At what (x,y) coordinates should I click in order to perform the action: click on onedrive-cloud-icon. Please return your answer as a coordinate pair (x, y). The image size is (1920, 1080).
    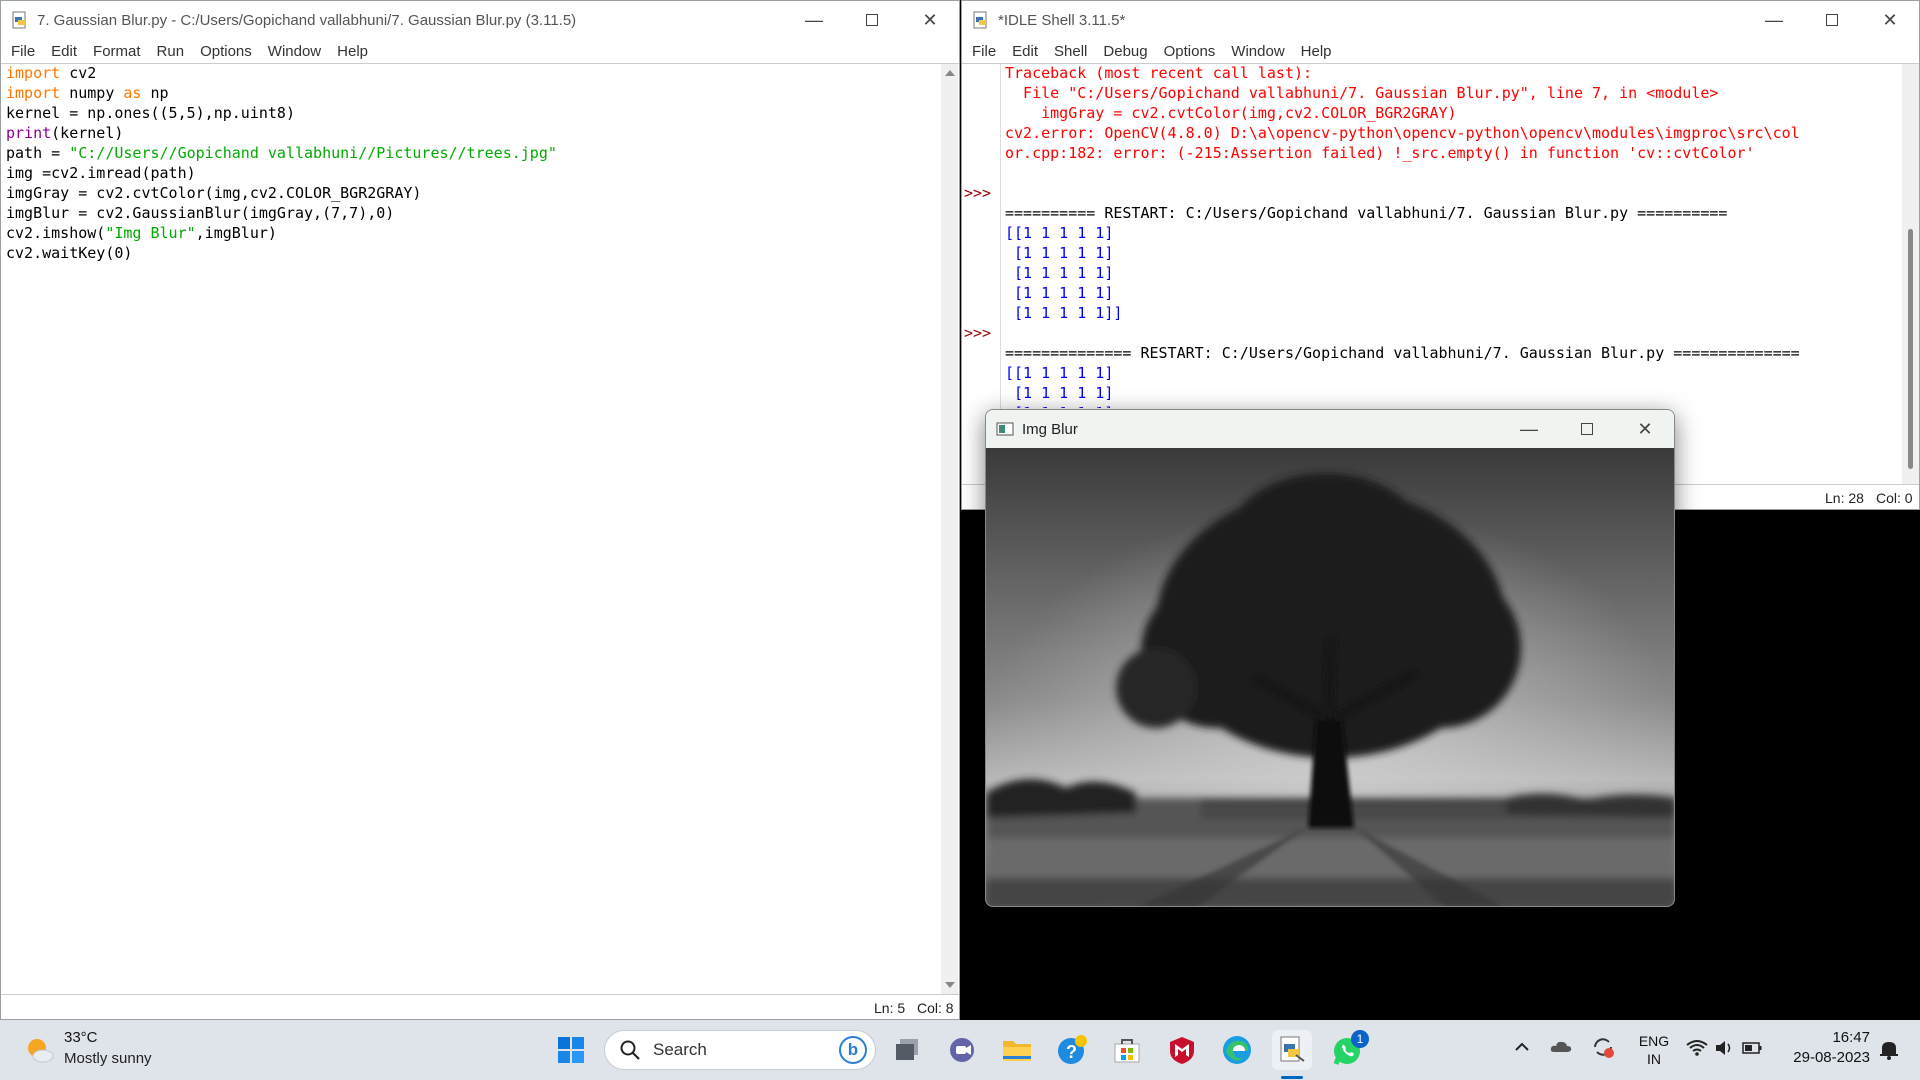
    Looking at the image, I should click on (1561, 1046).